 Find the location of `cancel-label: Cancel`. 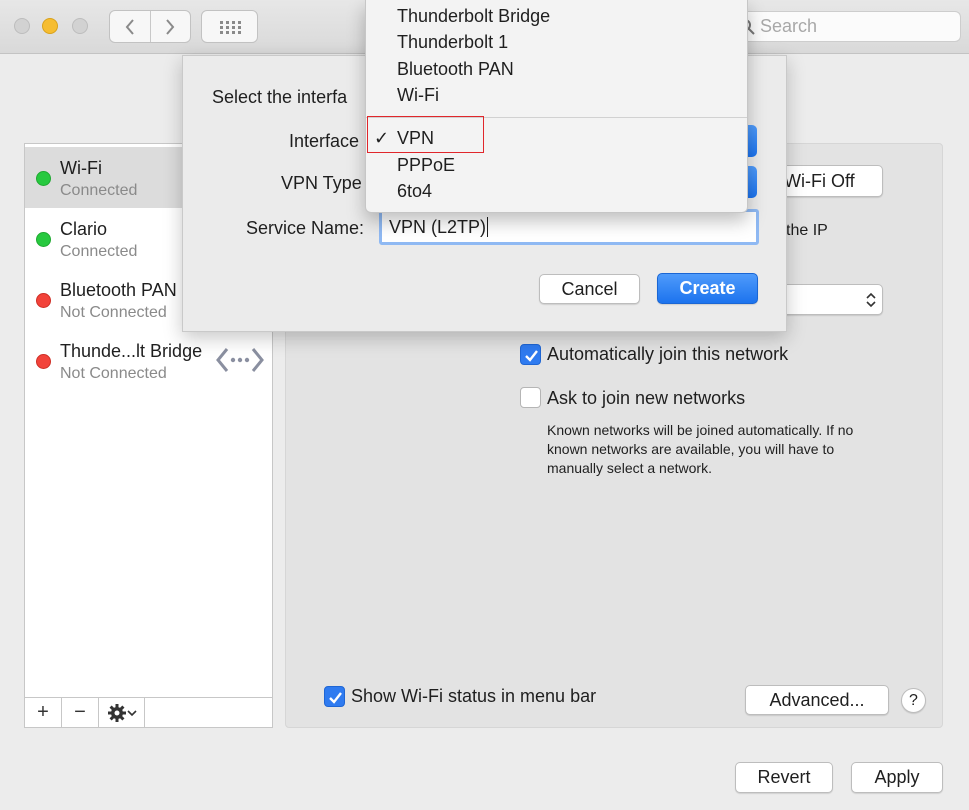

cancel-label: Cancel is located at coordinates (589, 288).